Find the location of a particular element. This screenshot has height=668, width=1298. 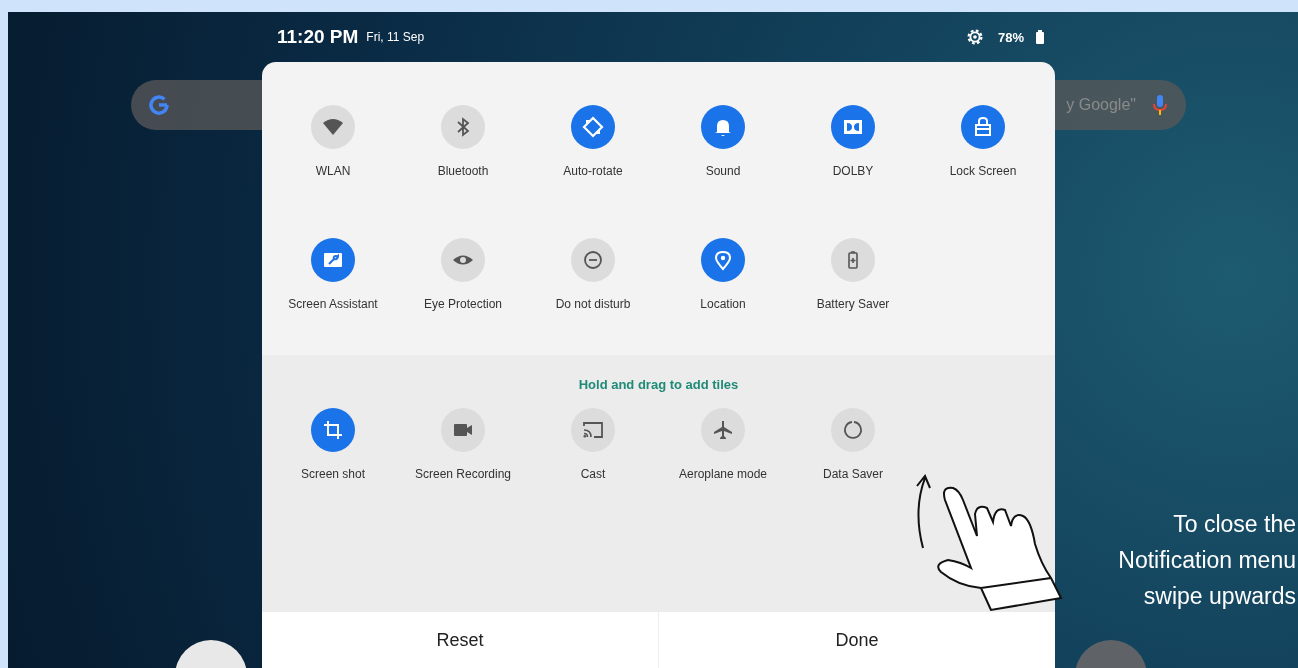

tile-label: Sound is located at coordinates (723, 171).